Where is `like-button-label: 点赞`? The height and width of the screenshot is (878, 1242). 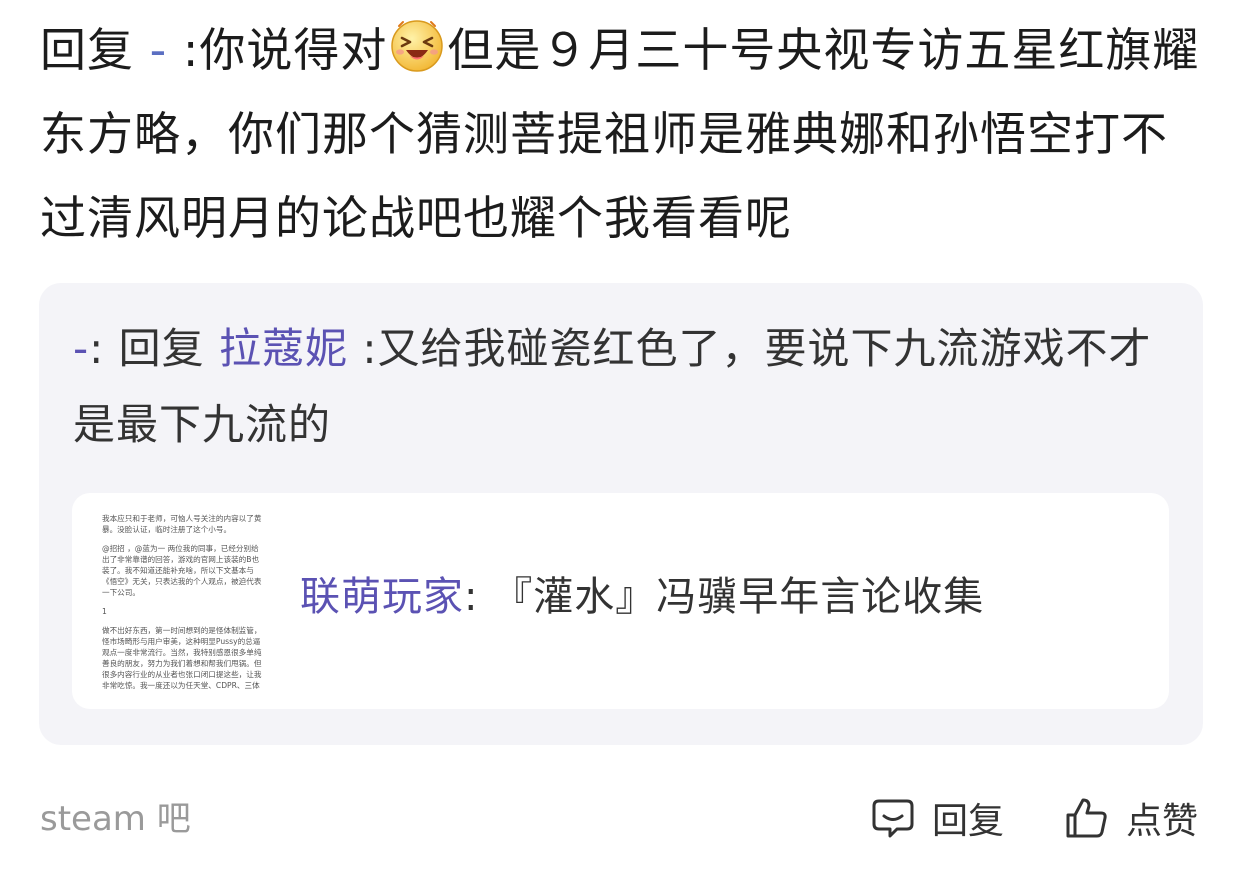
like-button-label: 点赞 is located at coordinates (1162, 821).